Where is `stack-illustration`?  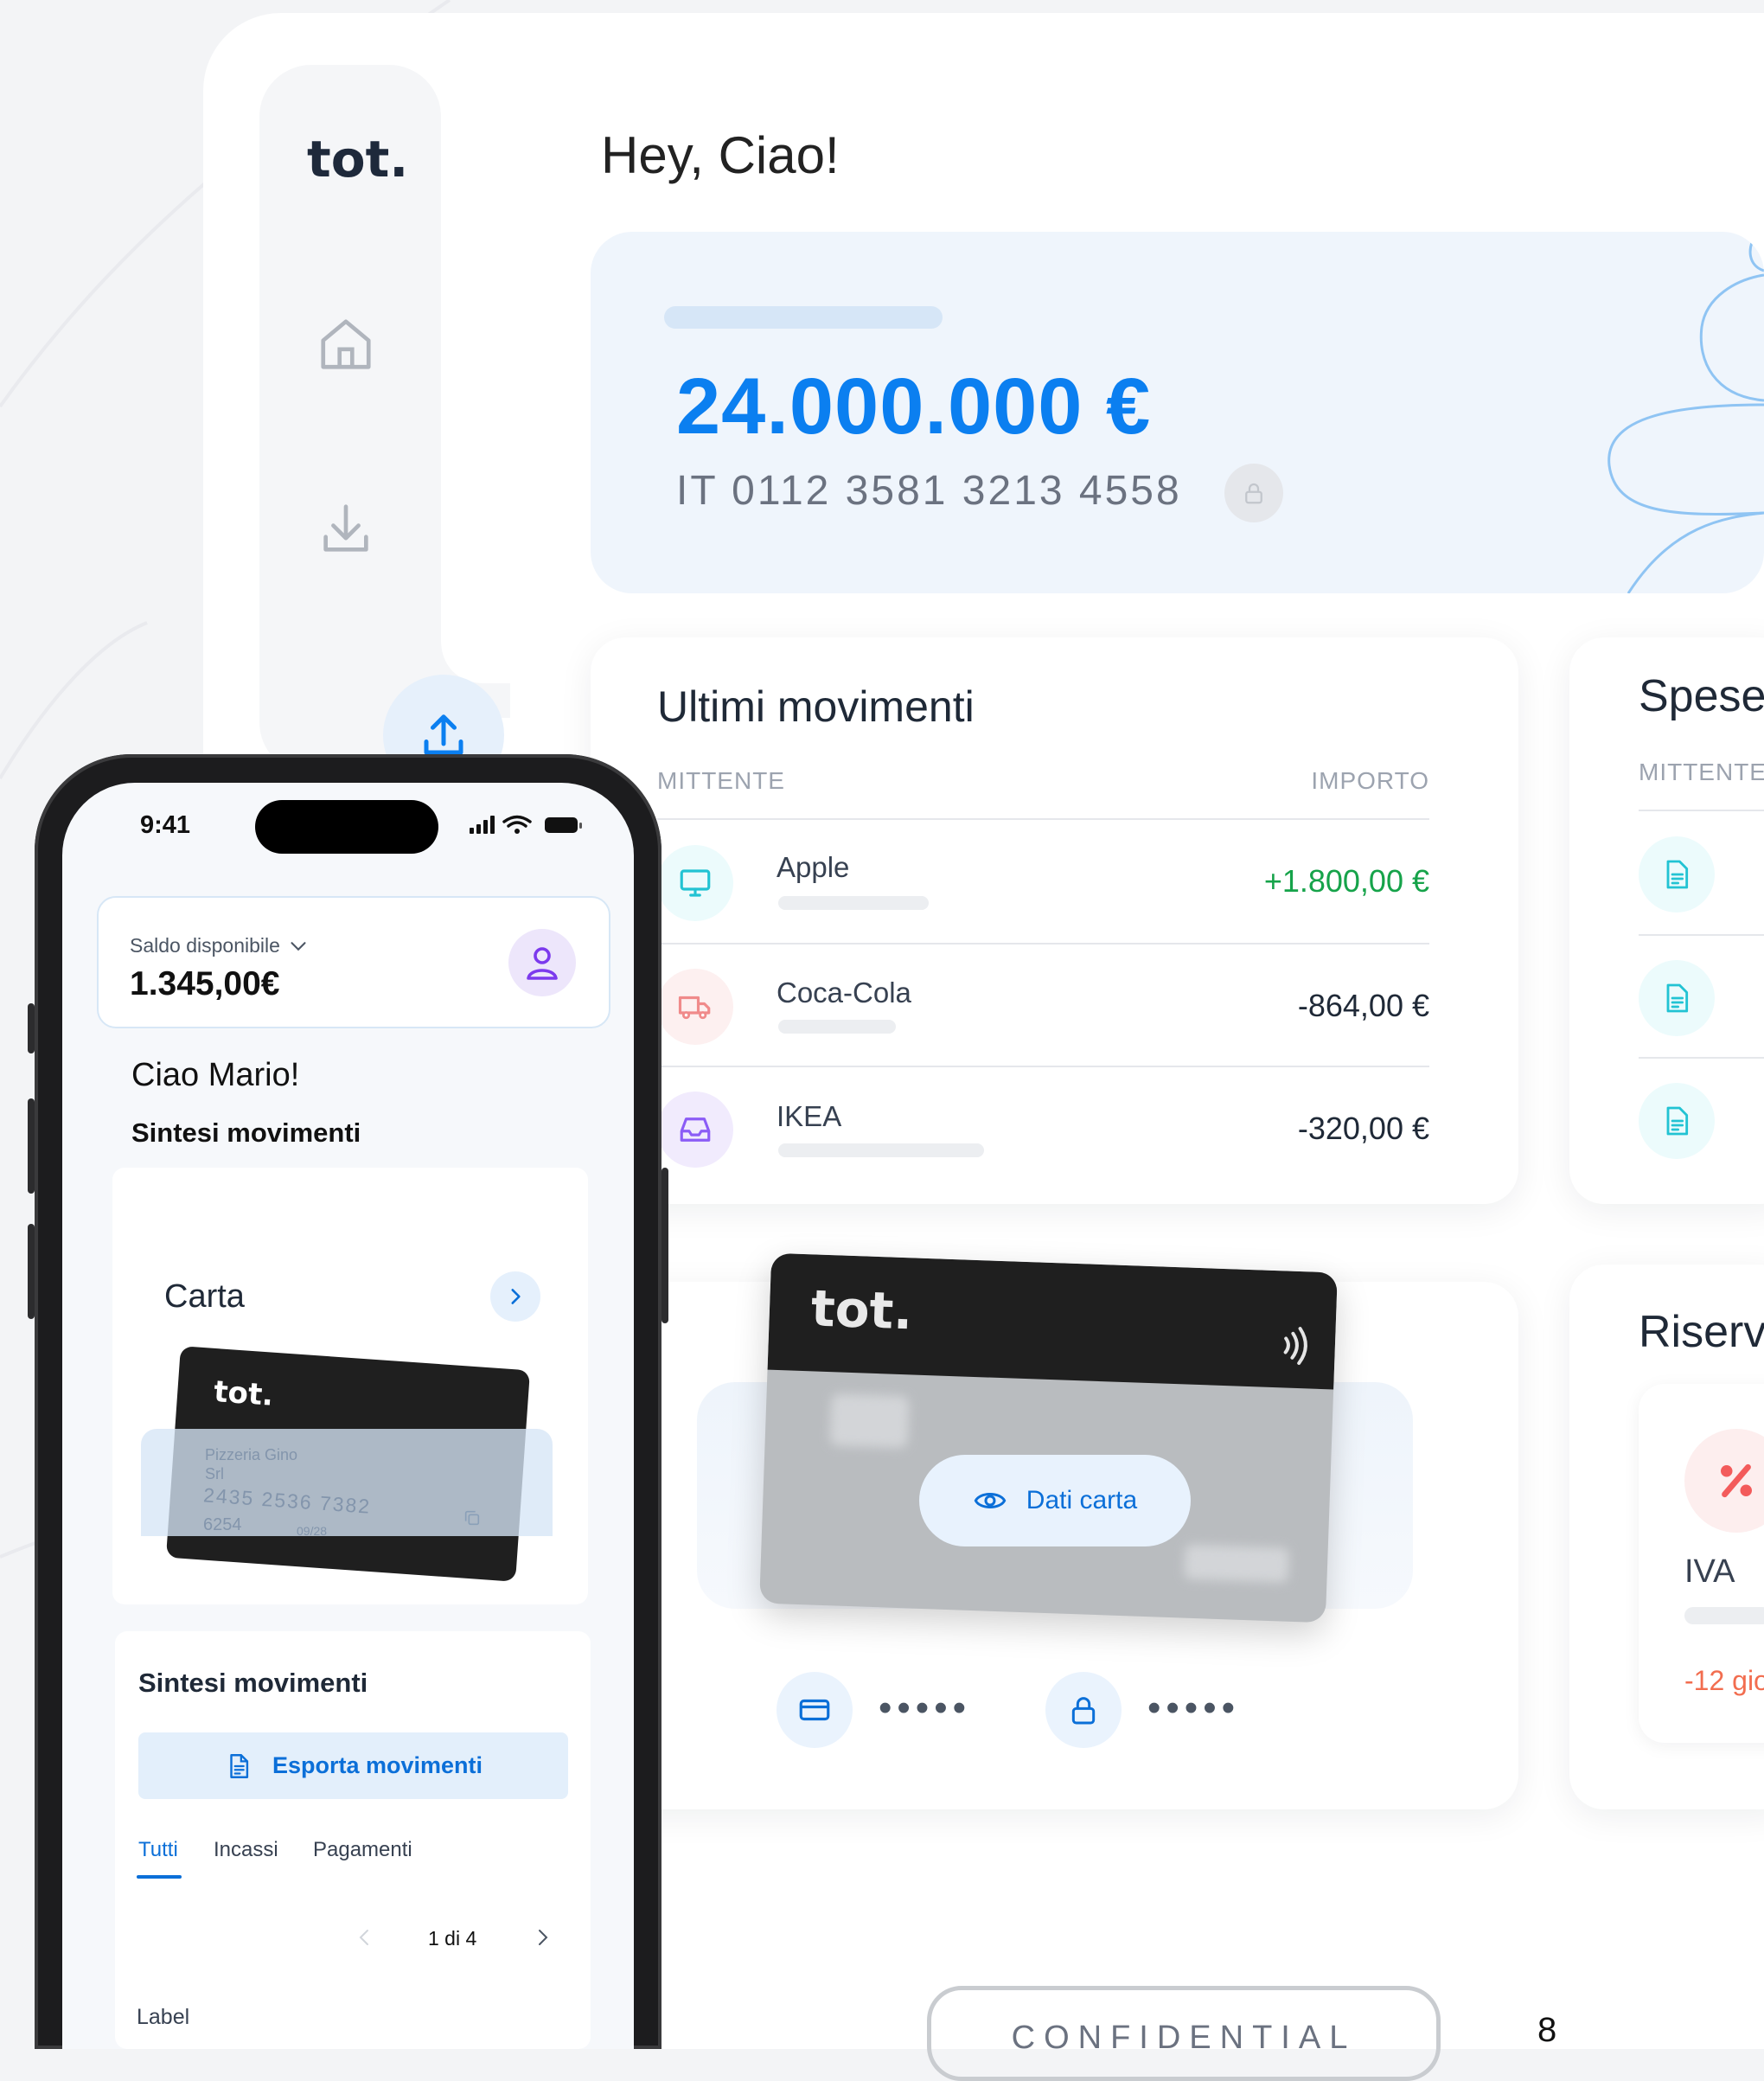
stack-illustration is located at coordinates (1685, 412).